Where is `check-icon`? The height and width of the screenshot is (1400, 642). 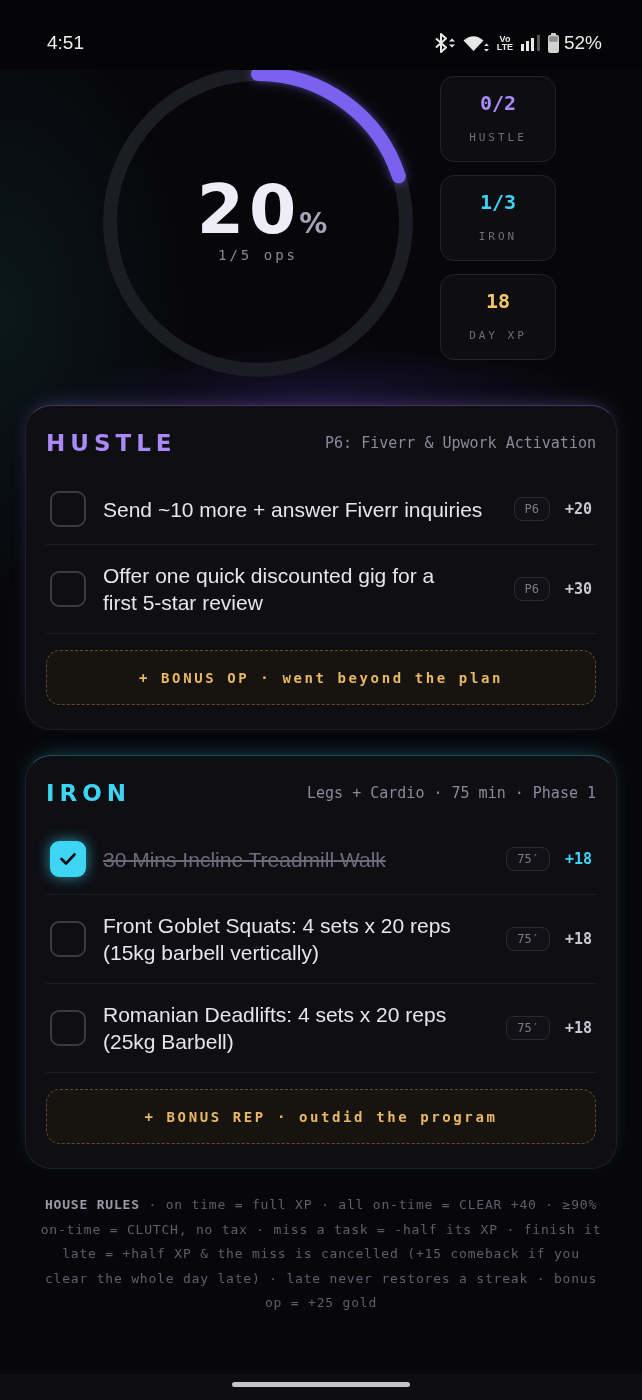
check-icon is located at coordinates (68, 859).